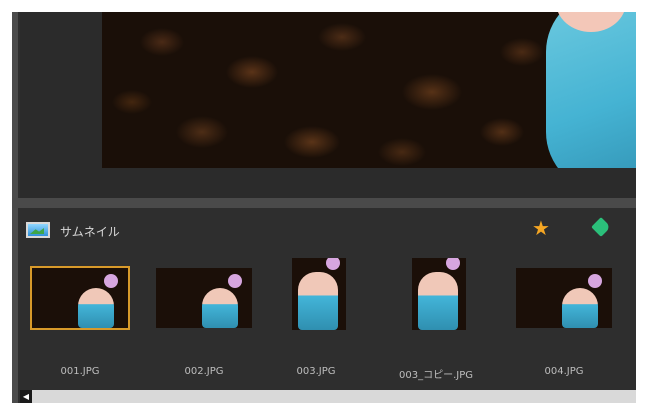 This screenshot has width=645, height=403. I want to click on horizontal-scrollbar: ◀, so click(328, 396).